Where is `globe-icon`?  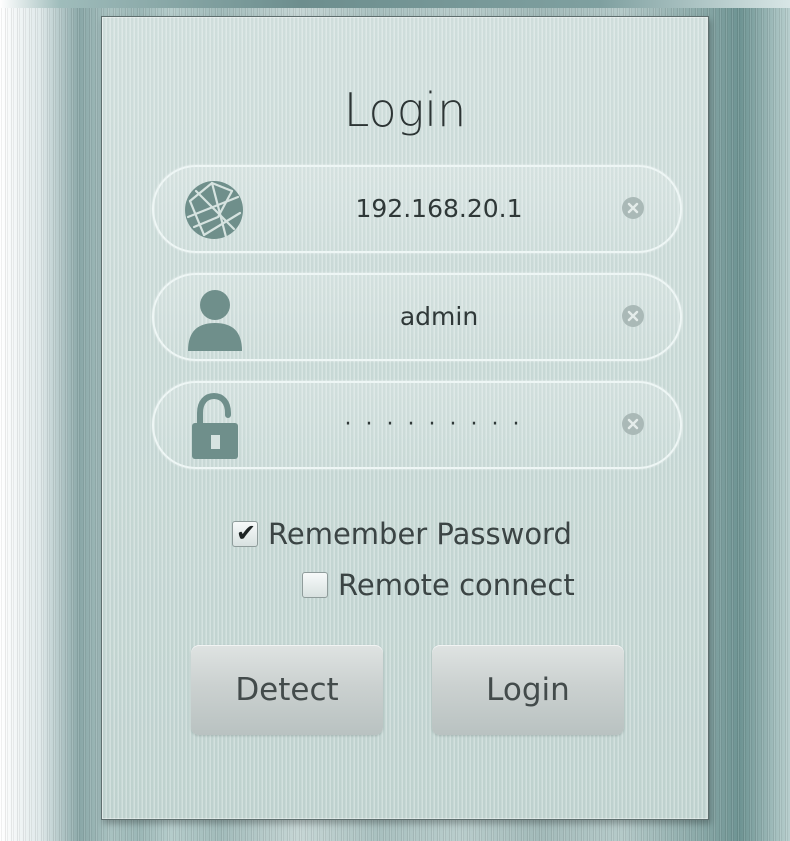 globe-icon is located at coordinates (214, 210).